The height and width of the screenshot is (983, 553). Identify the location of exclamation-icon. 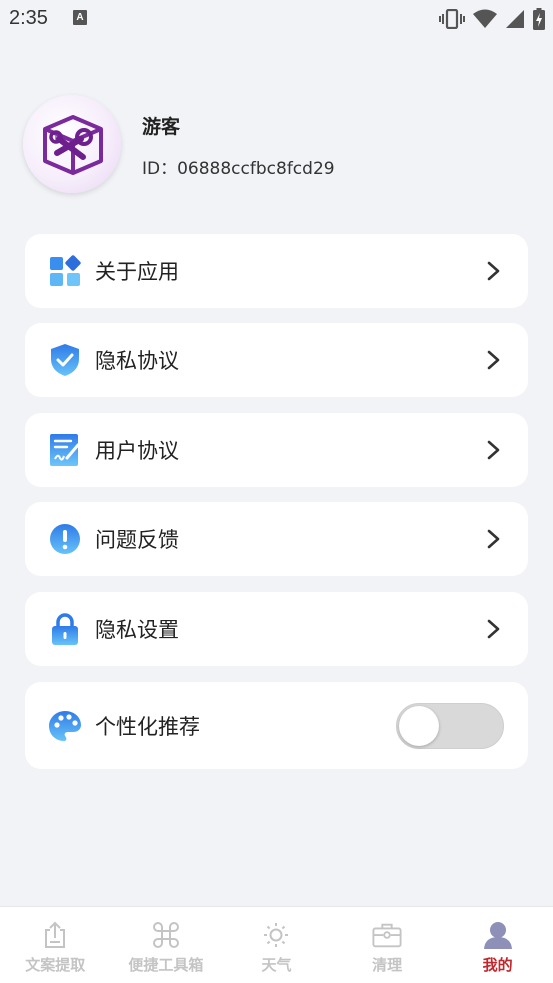
(65, 539).